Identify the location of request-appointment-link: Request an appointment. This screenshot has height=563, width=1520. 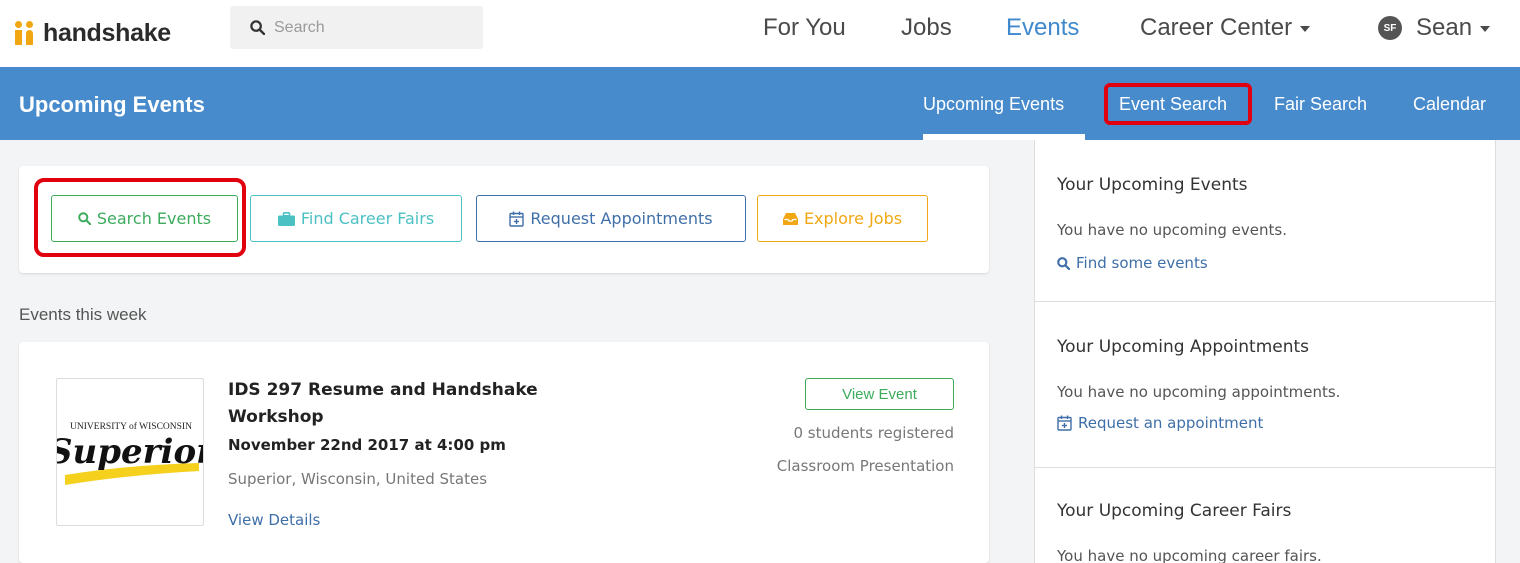
(1160, 423).